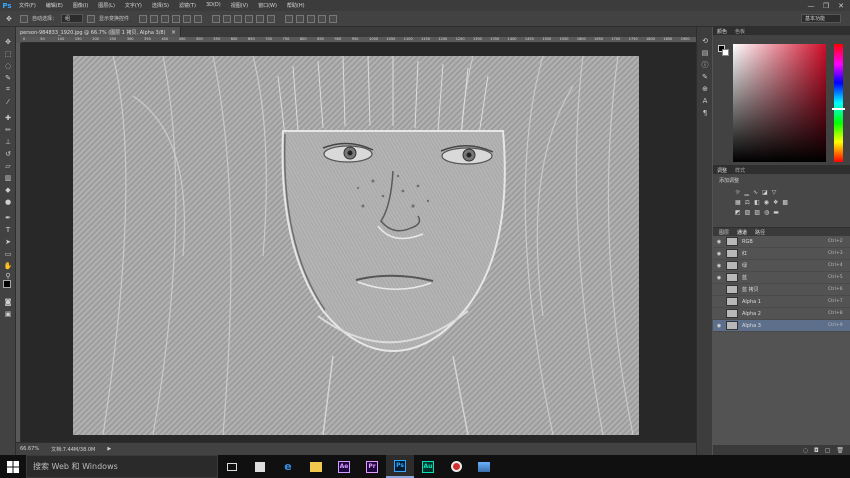 The height and width of the screenshot is (478, 850). I want to click on channel-row: Alpha 2 Ctrl+8, so click(781, 314).